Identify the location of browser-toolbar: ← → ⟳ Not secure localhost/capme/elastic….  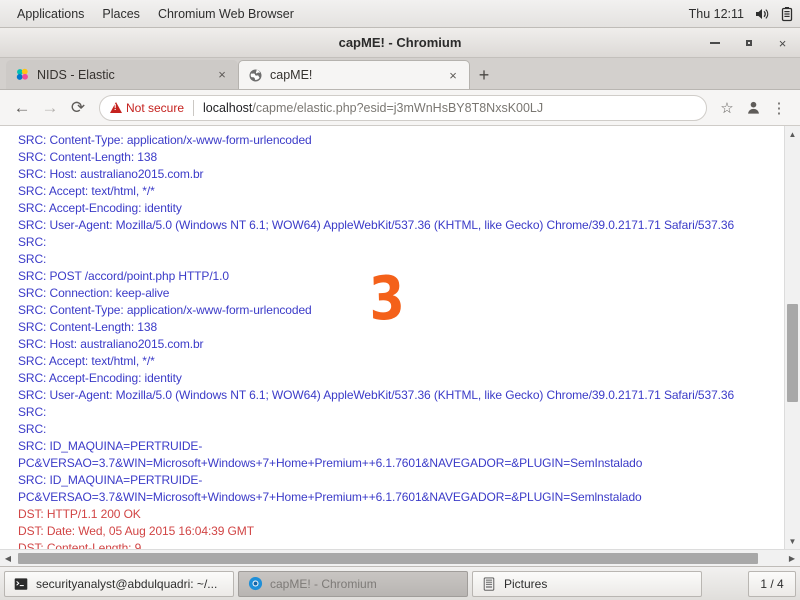
(400, 108).